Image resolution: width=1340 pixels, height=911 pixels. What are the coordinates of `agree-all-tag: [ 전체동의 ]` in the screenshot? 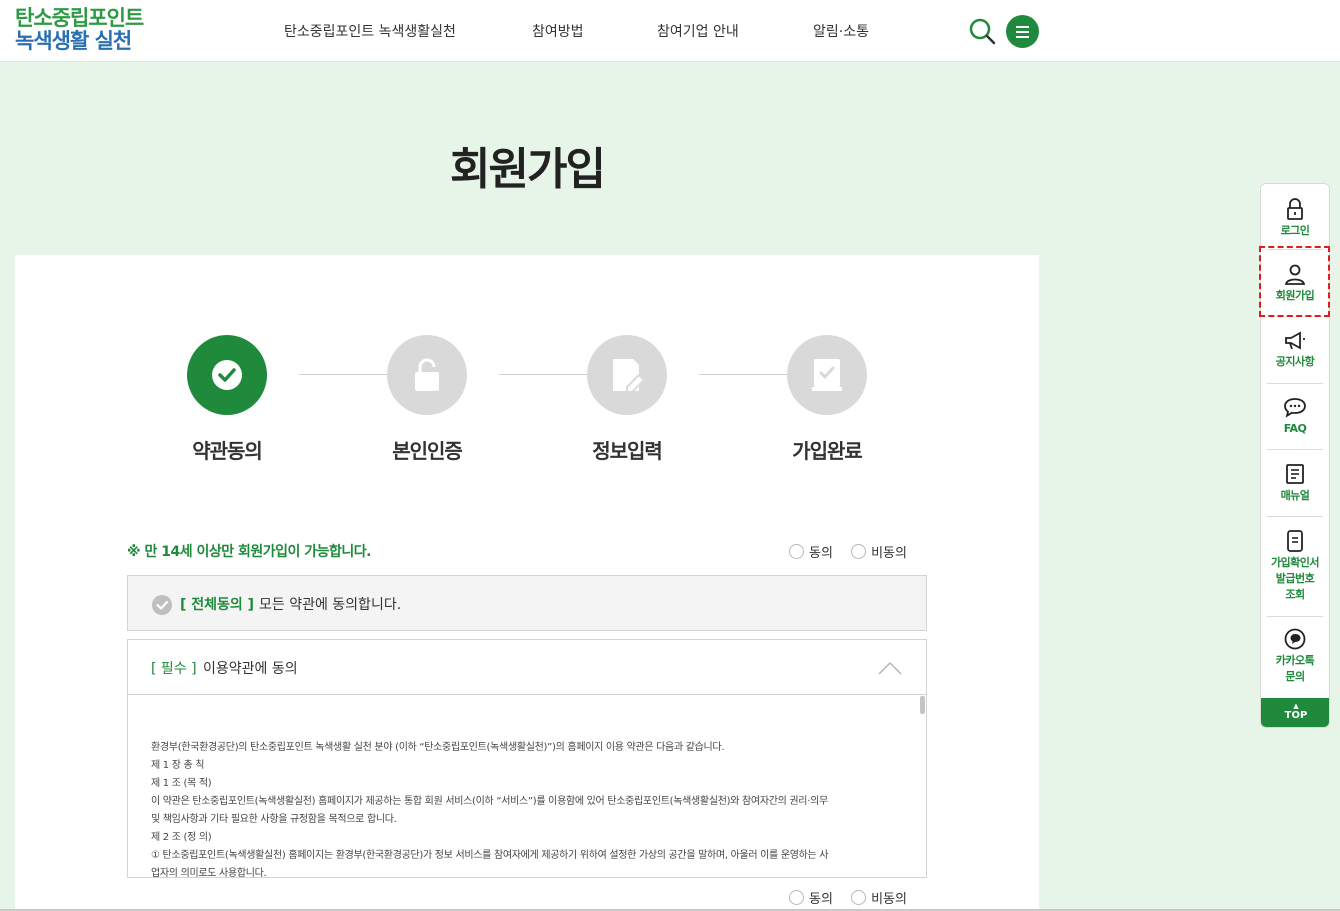 It's located at (217, 605).